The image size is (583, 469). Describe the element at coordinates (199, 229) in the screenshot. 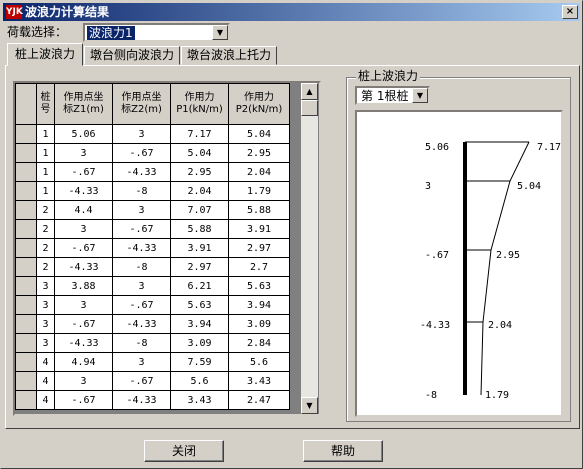

I see `p1-cell: 5.88` at that location.